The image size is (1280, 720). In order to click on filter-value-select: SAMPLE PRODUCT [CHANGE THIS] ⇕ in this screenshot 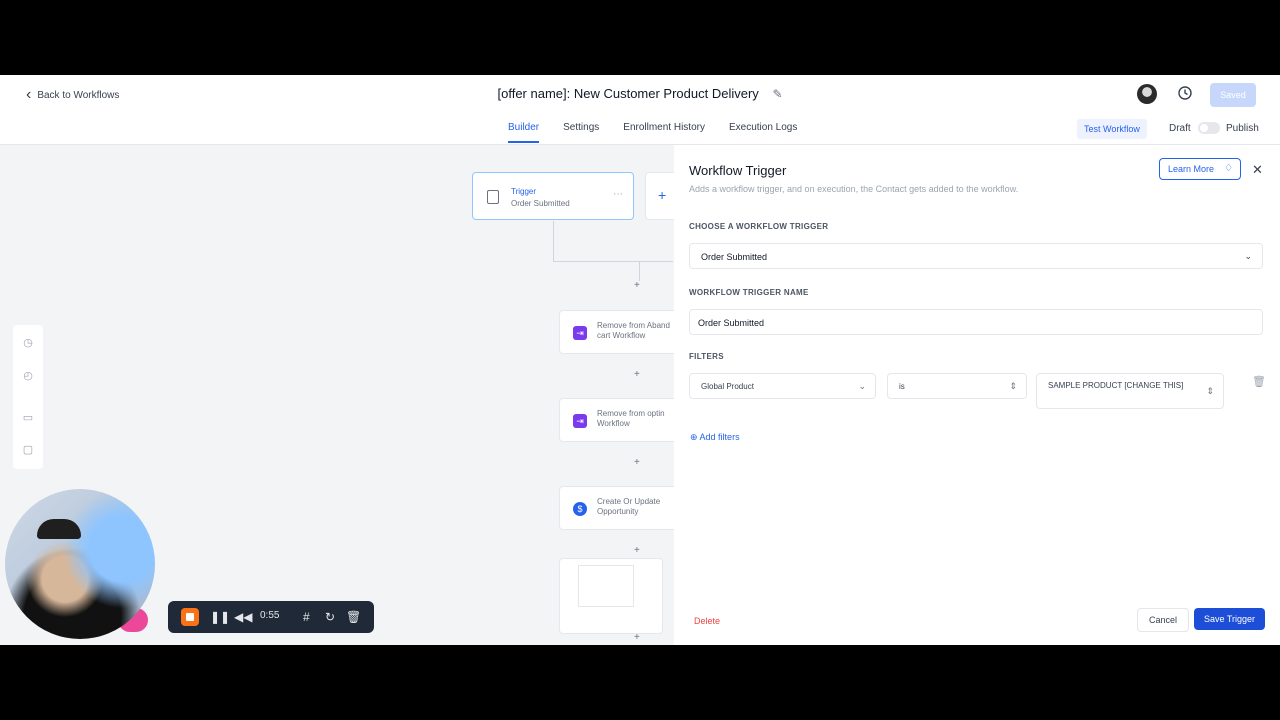, I will do `click(1130, 391)`.